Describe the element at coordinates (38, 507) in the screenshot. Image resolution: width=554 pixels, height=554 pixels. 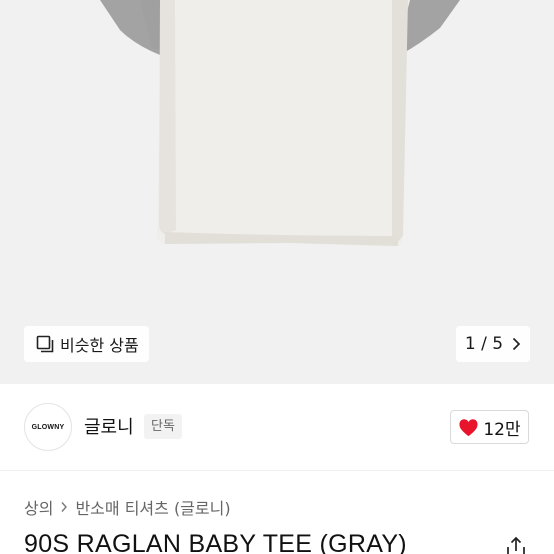
I see `breadcrumb-item: 상의` at that location.